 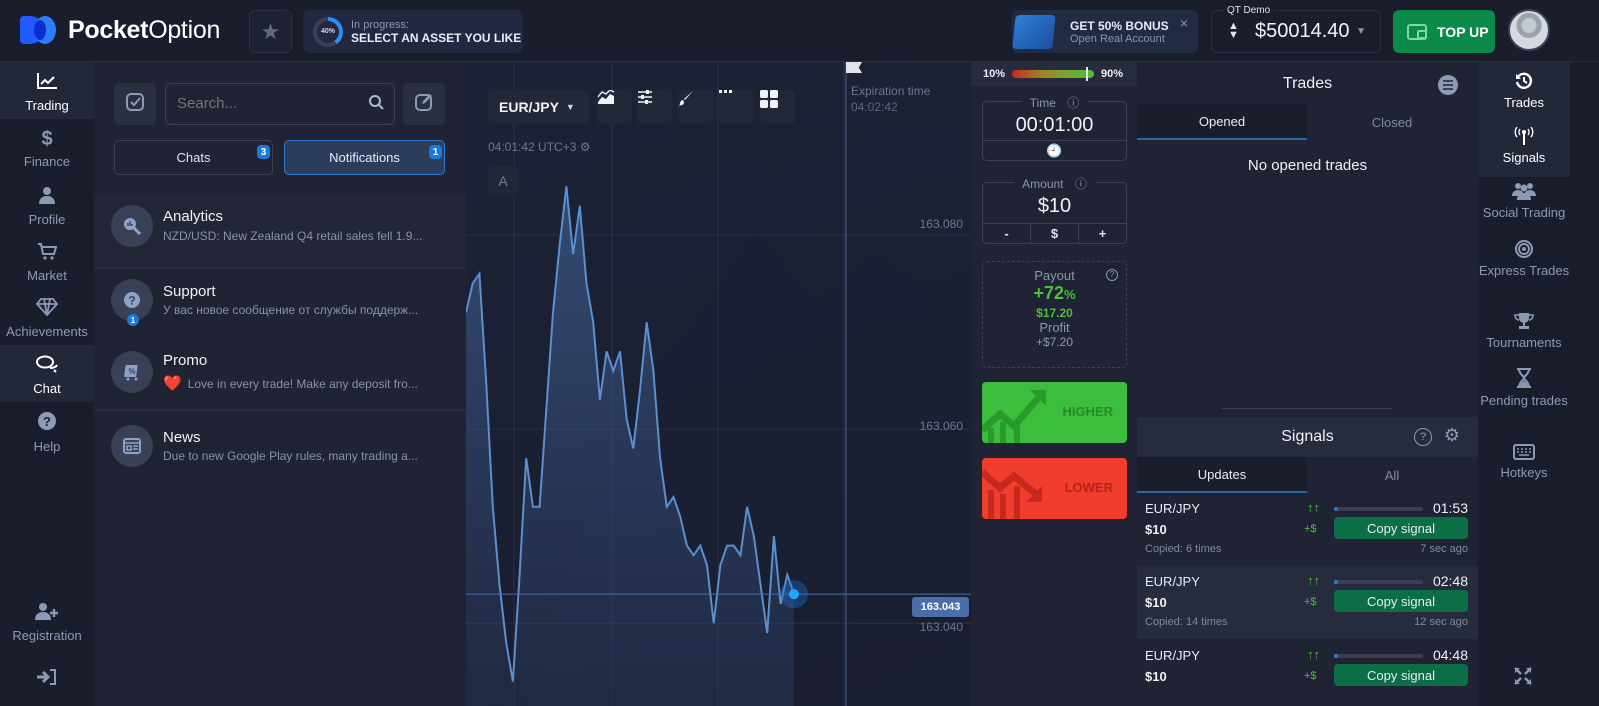 What do you see at coordinates (941, 426) in the screenshot?
I see `y-axis-label: 163.060` at bounding box center [941, 426].